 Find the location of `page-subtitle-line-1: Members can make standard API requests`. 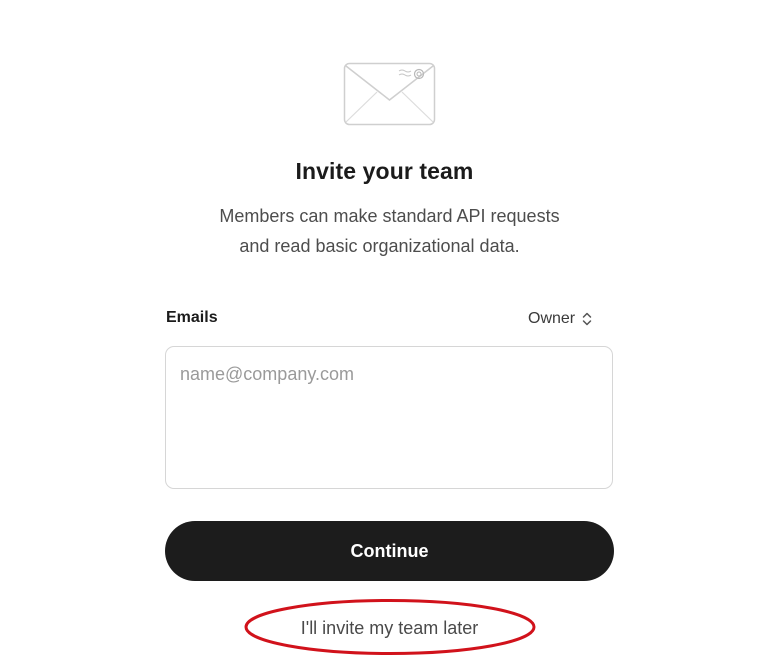

page-subtitle-line-1: Members can make standard API requests is located at coordinates (389, 216).